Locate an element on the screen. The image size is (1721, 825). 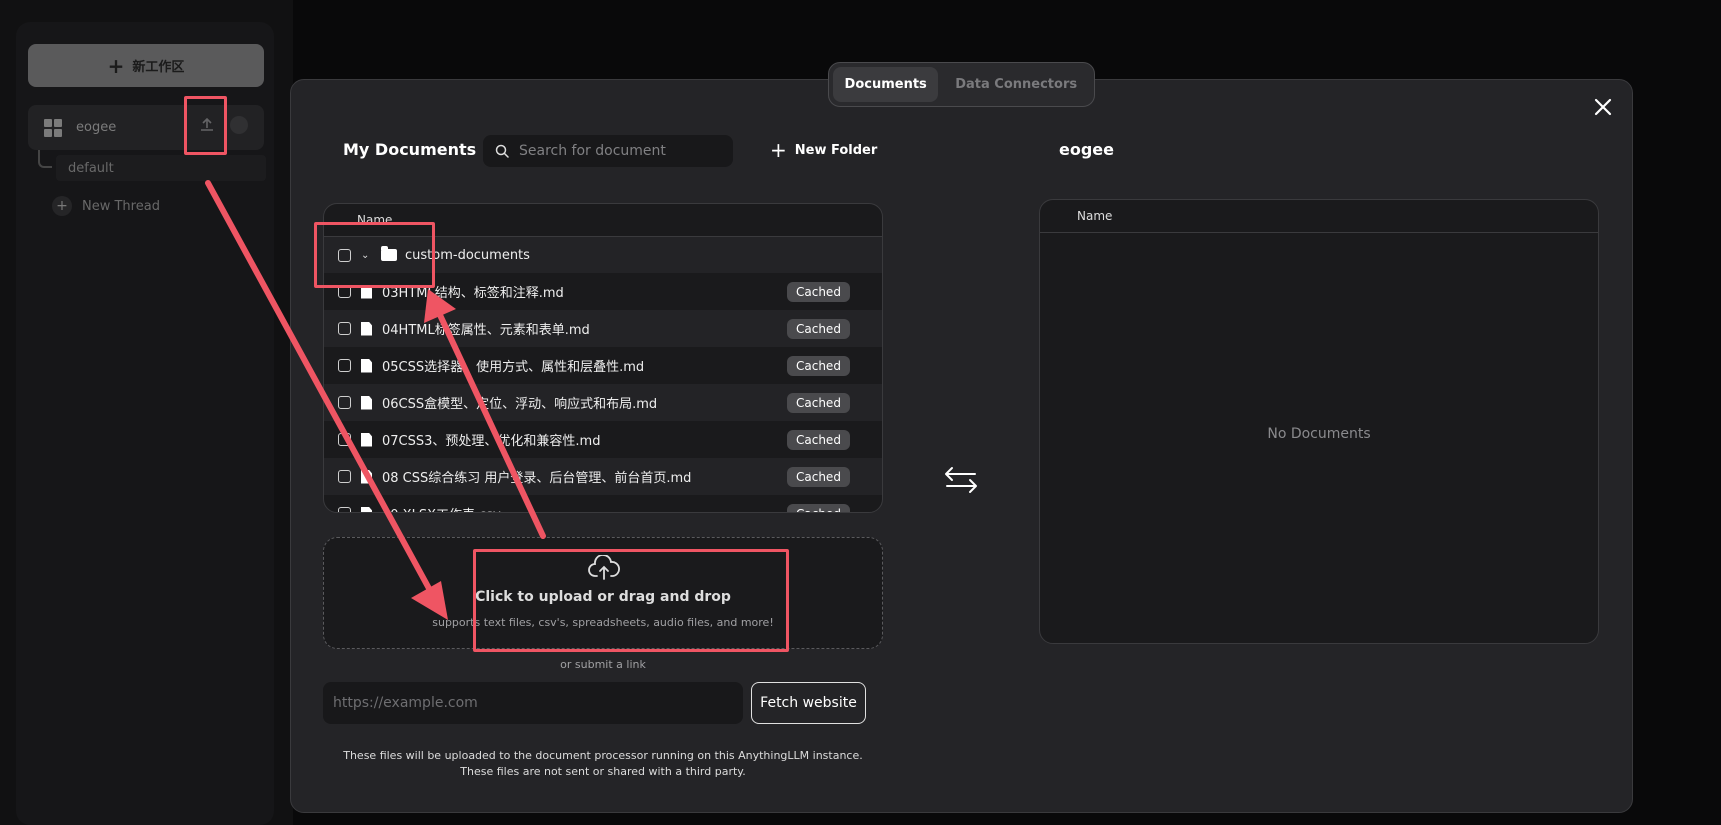
tab-data-connectors: Data Connectors is located at coordinates (1016, 84).